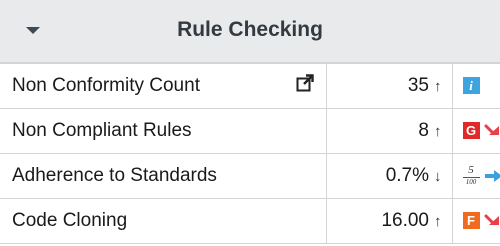 This screenshot has width=500, height=246. I want to click on metric-value-cell: 0.7% ↓, so click(389, 176).